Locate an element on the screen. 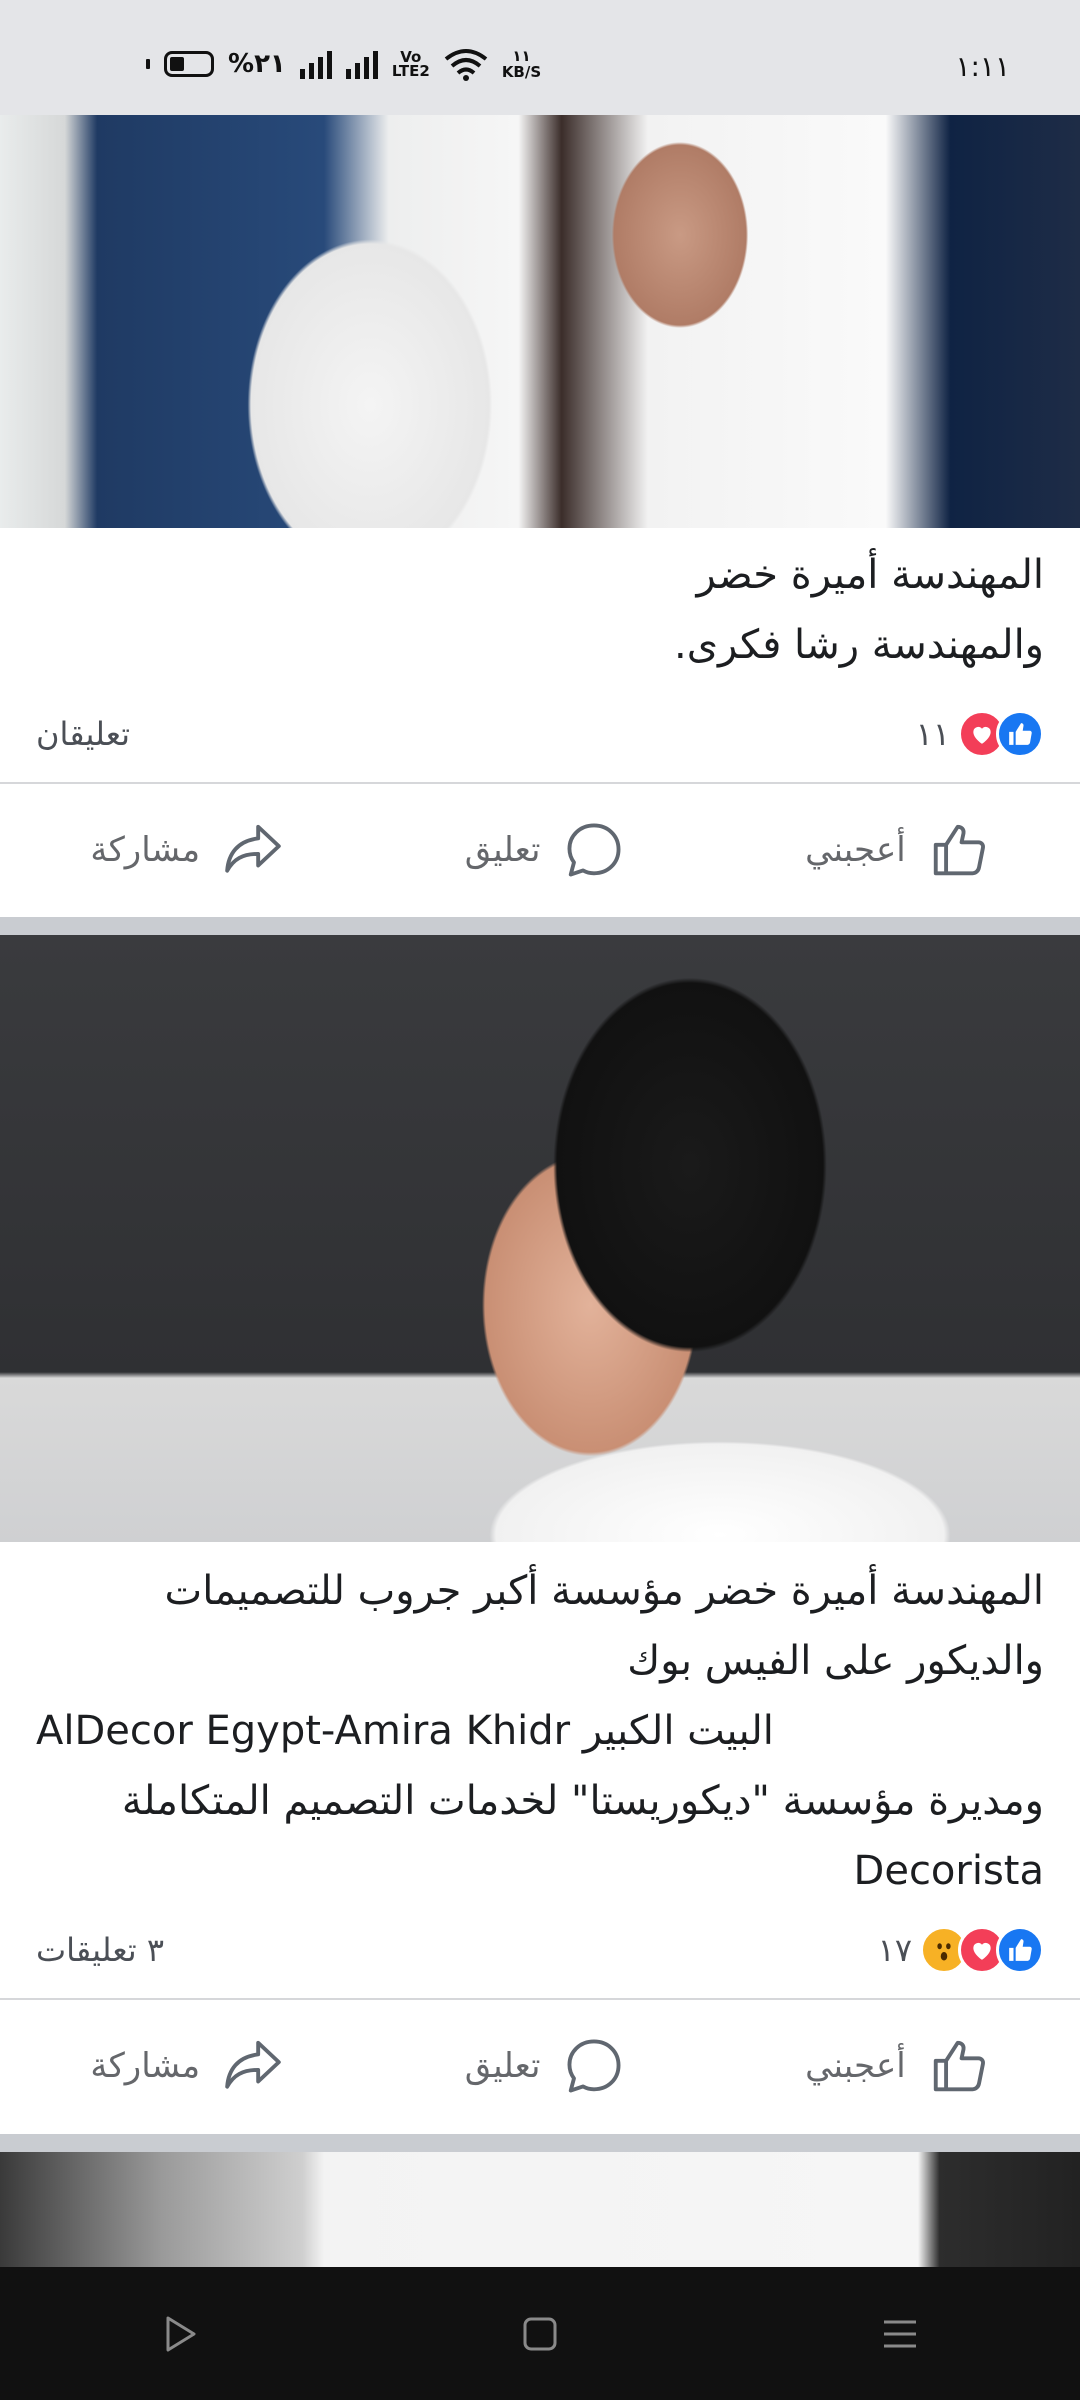 This screenshot has width=1080, height=2400. volte-icon: Vo LTE2 is located at coordinates (410, 64).